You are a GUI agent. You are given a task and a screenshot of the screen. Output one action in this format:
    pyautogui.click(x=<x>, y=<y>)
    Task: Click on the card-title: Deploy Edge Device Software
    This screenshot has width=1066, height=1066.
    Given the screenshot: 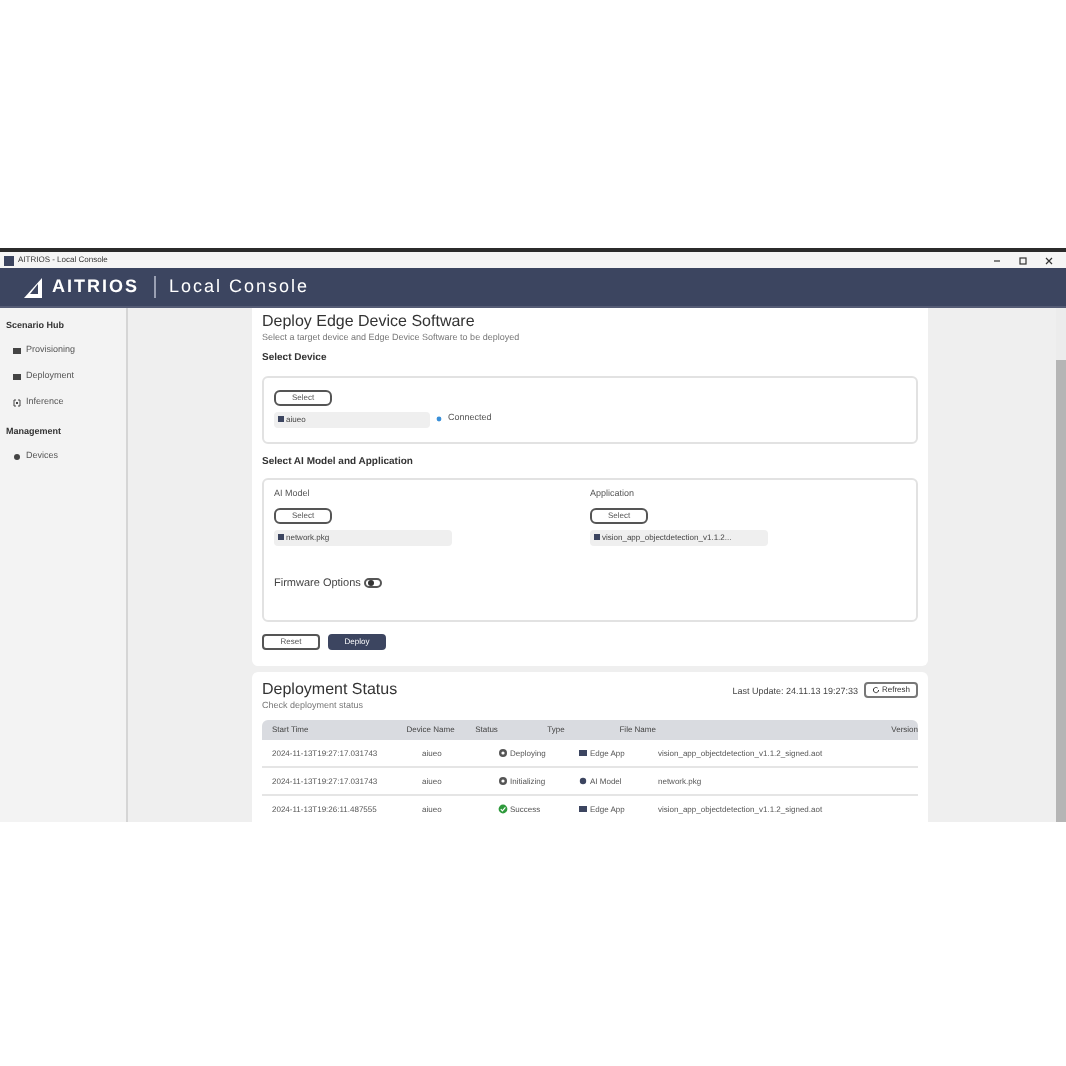 What is the action you would take?
    pyautogui.click(x=369, y=322)
    